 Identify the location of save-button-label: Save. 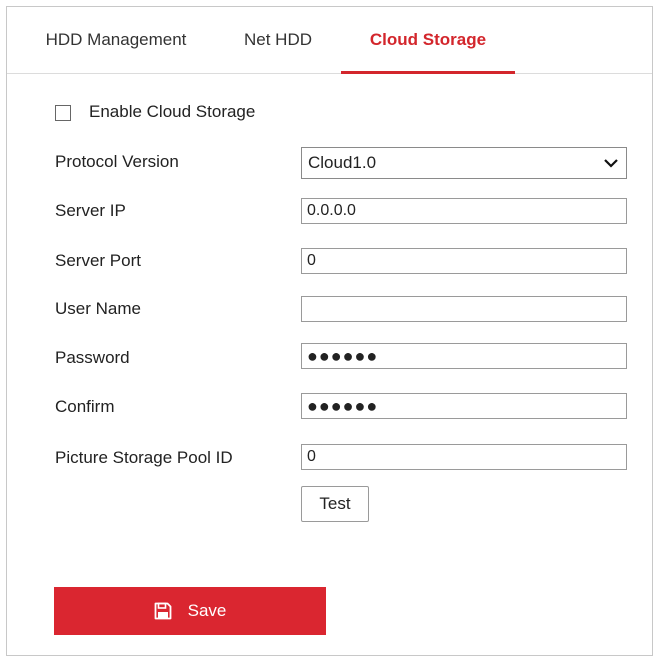
(207, 610).